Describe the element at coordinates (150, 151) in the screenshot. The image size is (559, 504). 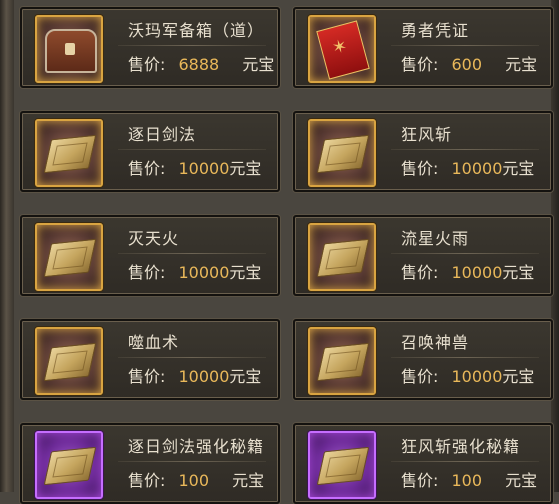
I see `shop-item-card: 逐日剑法 售价: 10000元宝` at that location.